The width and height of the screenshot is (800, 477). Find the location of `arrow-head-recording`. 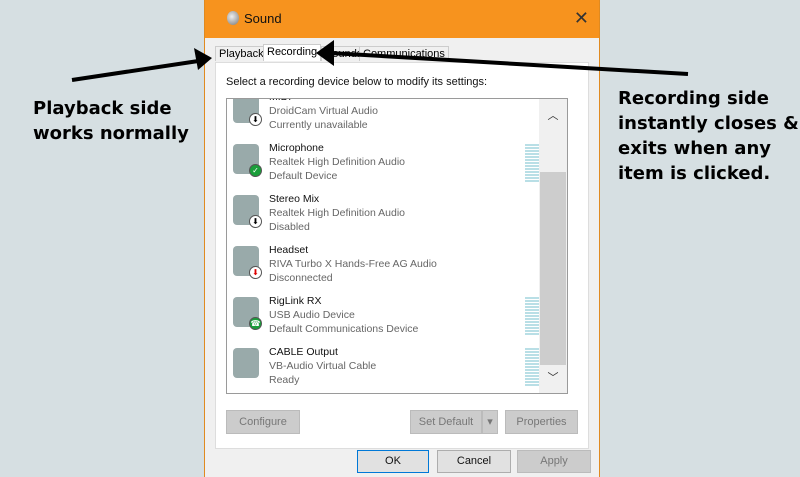

arrow-head-recording is located at coordinates (325, 53).